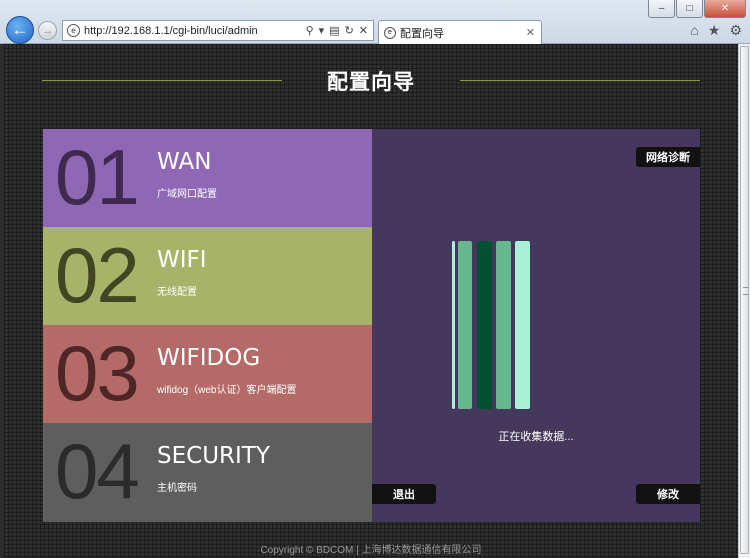 The image size is (750, 558). I want to click on exit-button: 退出, so click(404, 494).